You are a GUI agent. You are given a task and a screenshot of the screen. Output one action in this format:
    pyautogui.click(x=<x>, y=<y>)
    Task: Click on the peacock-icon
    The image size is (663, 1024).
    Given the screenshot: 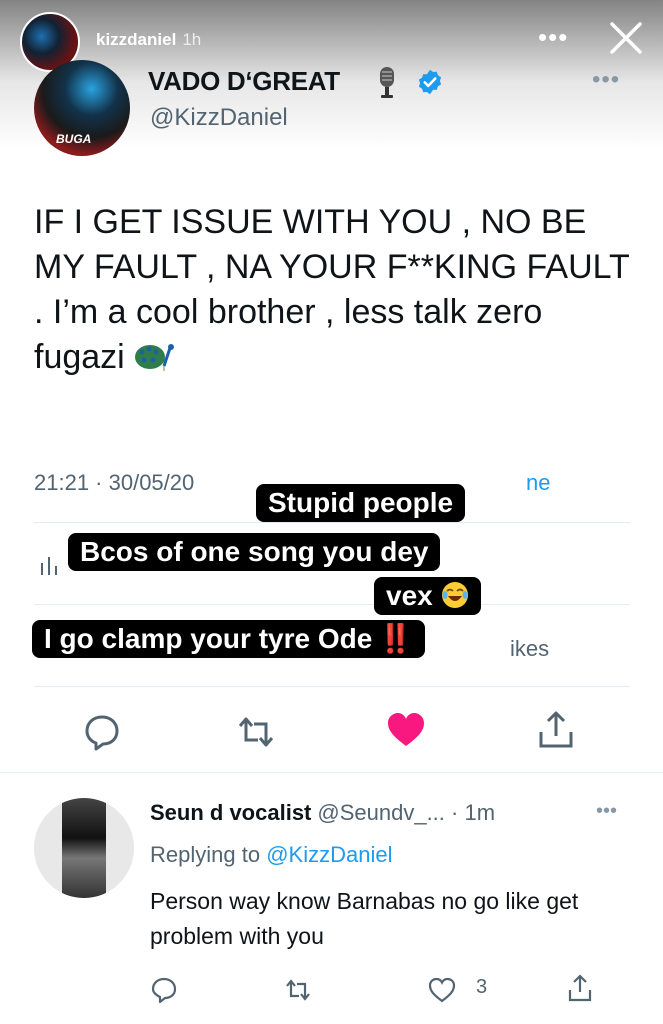 What is the action you would take?
    pyautogui.click(x=155, y=357)
    